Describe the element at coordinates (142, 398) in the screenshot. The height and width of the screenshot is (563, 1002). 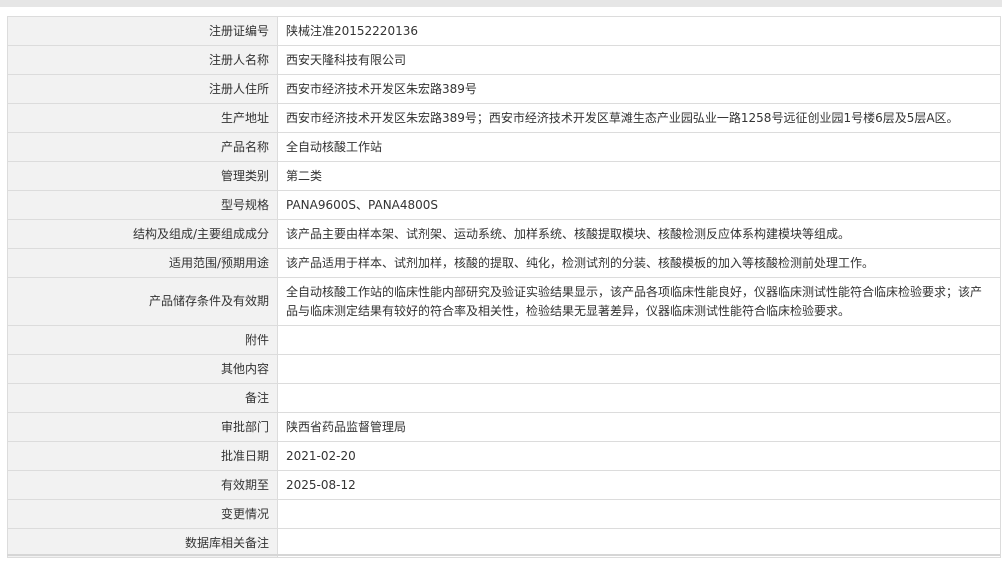
I see `field-label: 备注` at that location.